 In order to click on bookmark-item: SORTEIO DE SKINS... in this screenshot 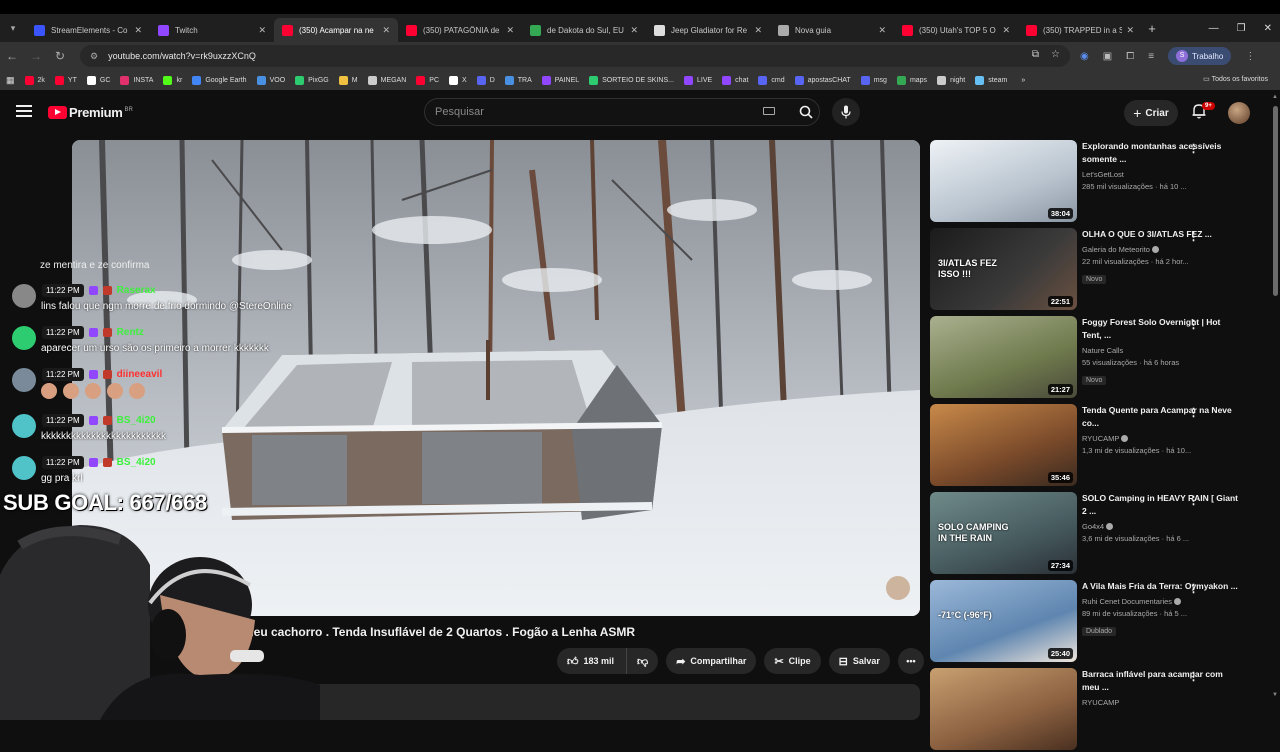, I will do `click(631, 80)`.